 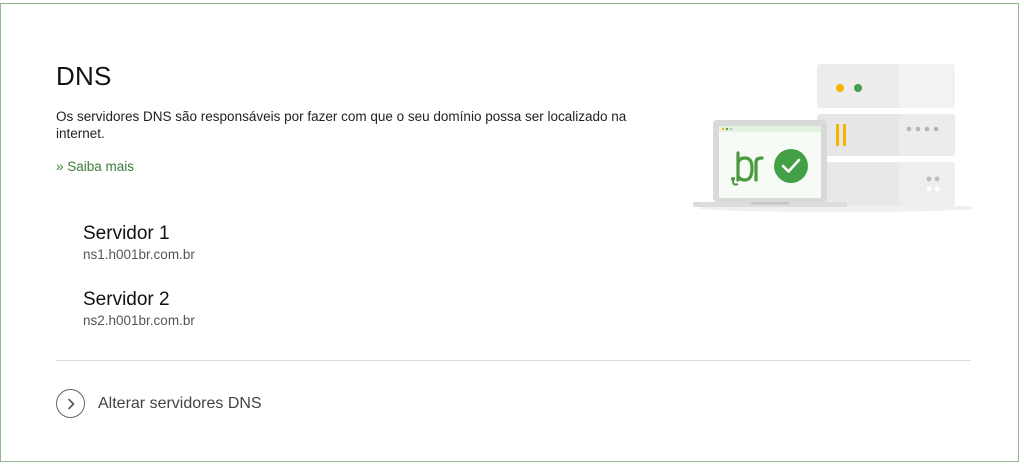 I want to click on laptop-icon, so click(x=770, y=163).